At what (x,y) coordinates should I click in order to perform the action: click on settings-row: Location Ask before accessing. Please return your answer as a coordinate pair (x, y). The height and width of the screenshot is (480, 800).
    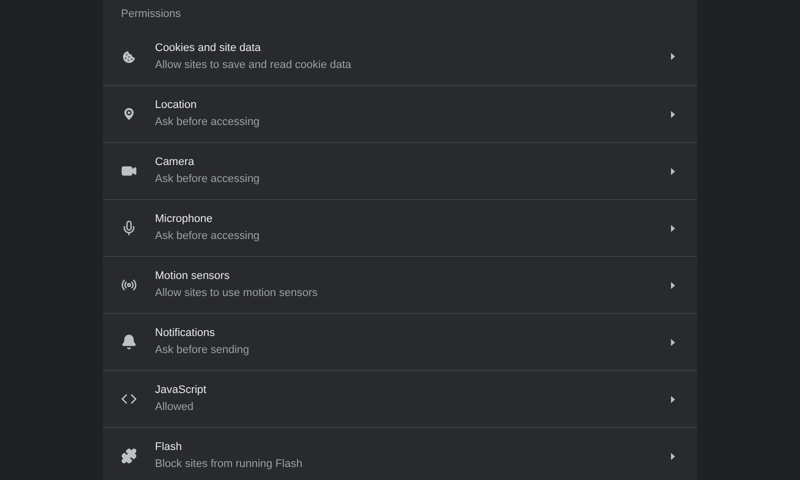
    Looking at the image, I should click on (400, 113).